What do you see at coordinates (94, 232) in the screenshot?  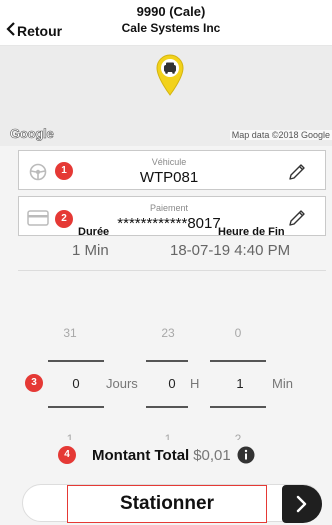 I see `duration-label: Durée` at bounding box center [94, 232].